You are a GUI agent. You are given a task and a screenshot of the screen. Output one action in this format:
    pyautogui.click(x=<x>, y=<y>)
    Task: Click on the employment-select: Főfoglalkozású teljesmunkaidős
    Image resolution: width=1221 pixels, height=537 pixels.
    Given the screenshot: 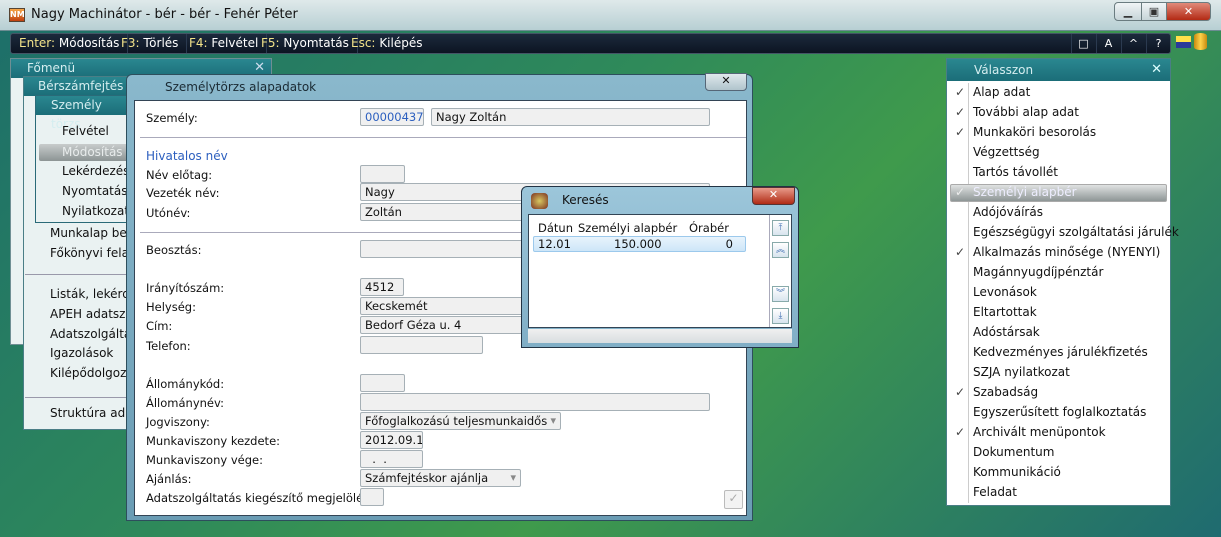 What is the action you would take?
    pyautogui.click(x=460, y=421)
    